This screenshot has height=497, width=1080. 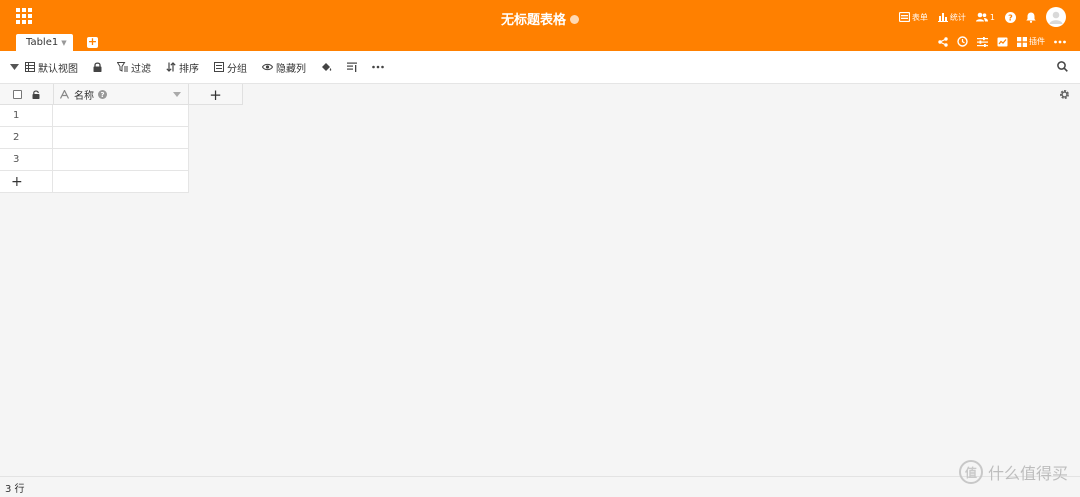 I want to click on add-row: +, so click(x=94, y=182).